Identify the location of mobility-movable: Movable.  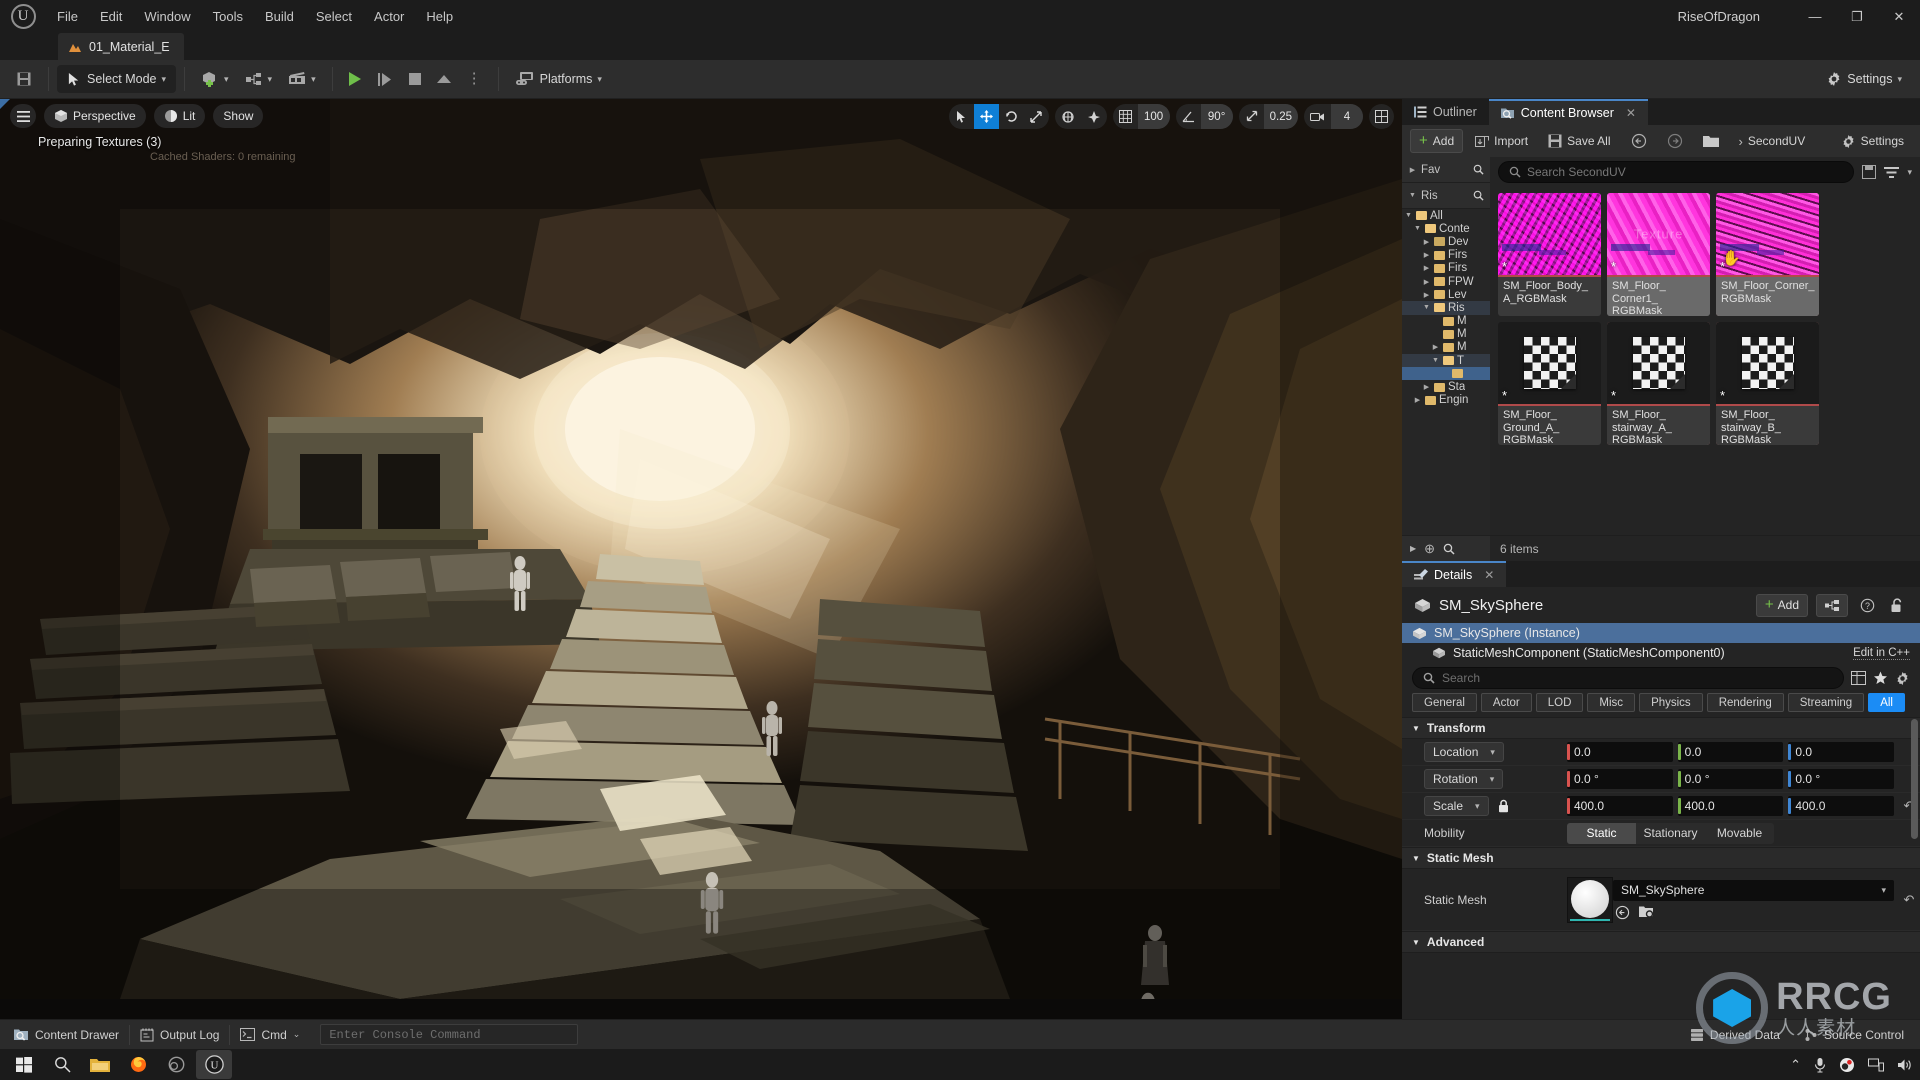
(1739, 833).